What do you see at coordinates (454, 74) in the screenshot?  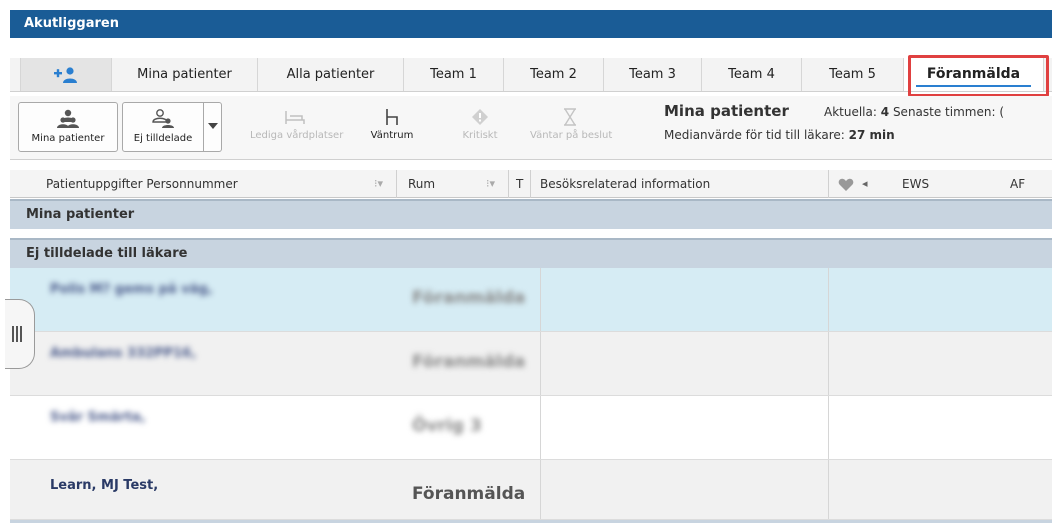 I see `tab-team-1: Team 1` at bounding box center [454, 74].